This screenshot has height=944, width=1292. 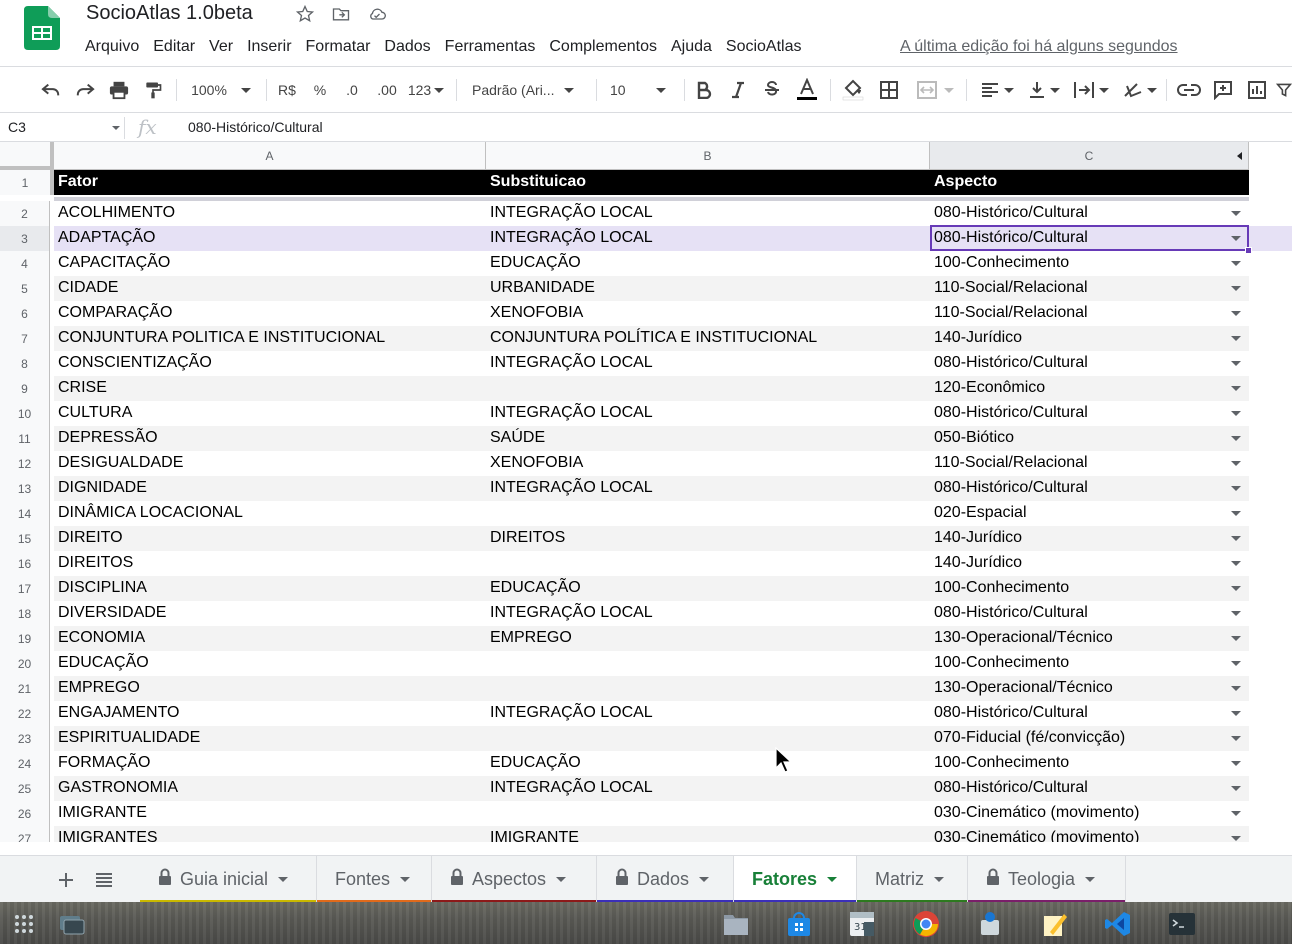 I want to click on cell-fator: CONJUNTURA POLITICA E INSTITUCIONAL, so click(x=270, y=338).